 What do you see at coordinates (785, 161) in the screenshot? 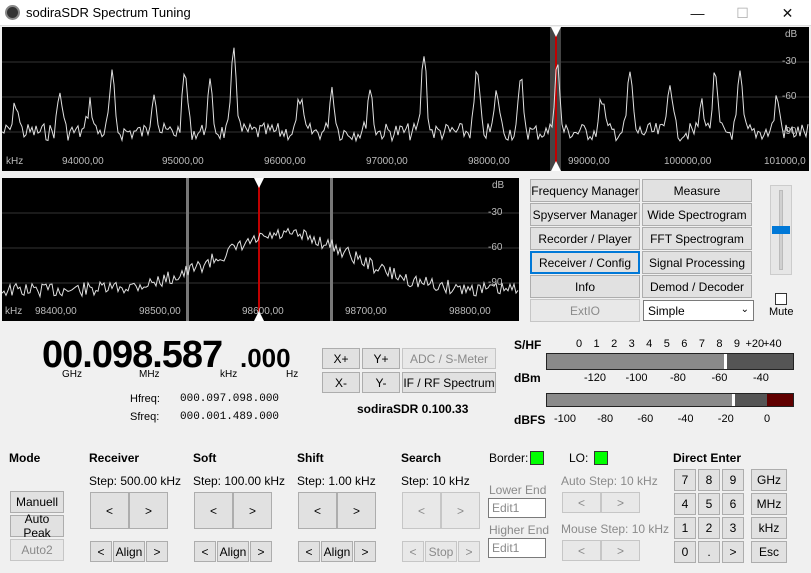
I see `wide-freq-tick: 101000,0` at bounding box center [785, 161].